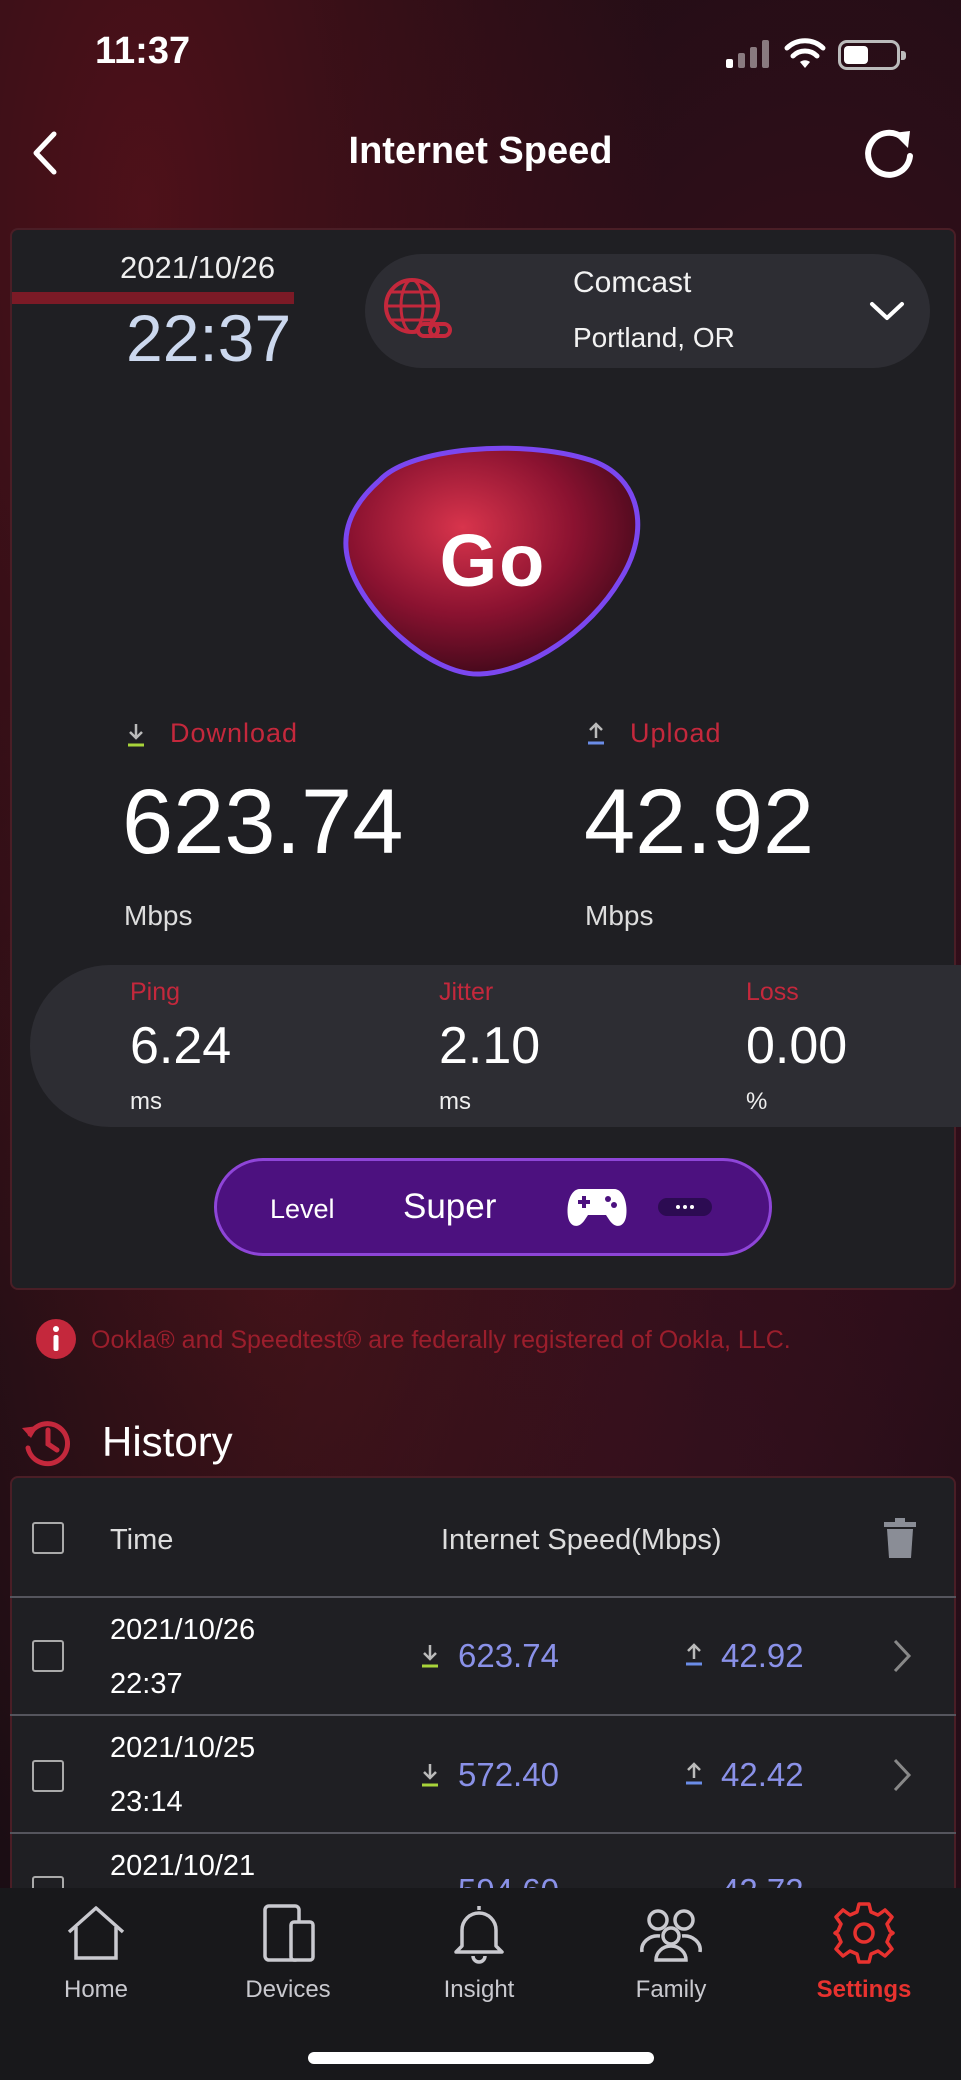  Describe the element at coordinates (158, 915) in the screenshot. I see `download-unit: Mbps` at that location.